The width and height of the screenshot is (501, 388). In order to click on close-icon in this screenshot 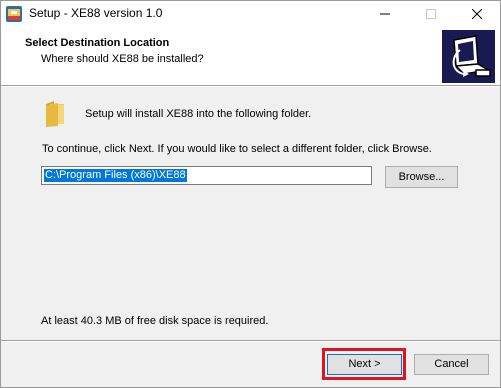, I will do `click(477, 14)`.